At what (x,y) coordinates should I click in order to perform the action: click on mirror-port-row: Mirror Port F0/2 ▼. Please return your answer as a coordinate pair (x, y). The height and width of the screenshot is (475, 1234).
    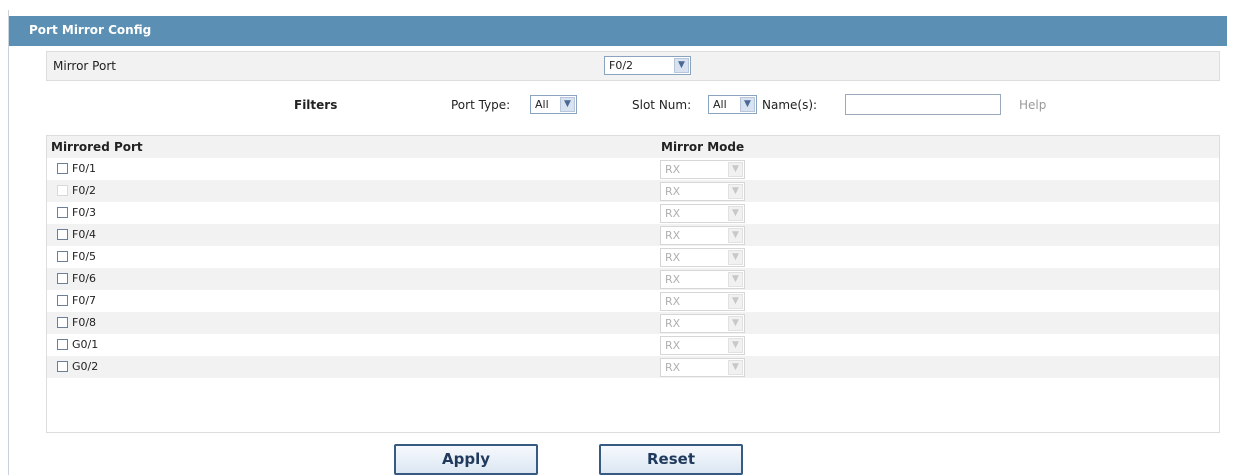
    Looking at the image, I should click on (633, 66).